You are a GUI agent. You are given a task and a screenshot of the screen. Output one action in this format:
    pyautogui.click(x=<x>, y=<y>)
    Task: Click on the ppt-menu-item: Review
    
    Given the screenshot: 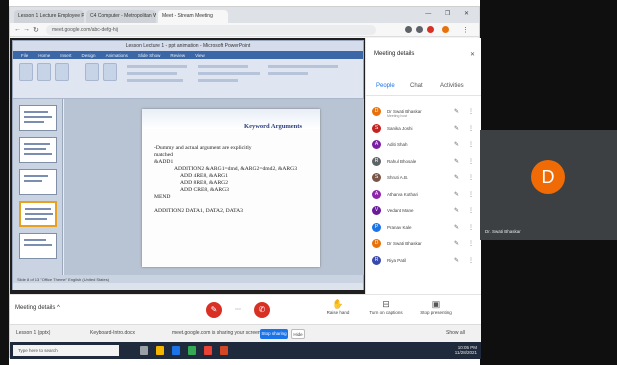 What is the action you would take?
    pyautogui.click(x=177, y=55)
    